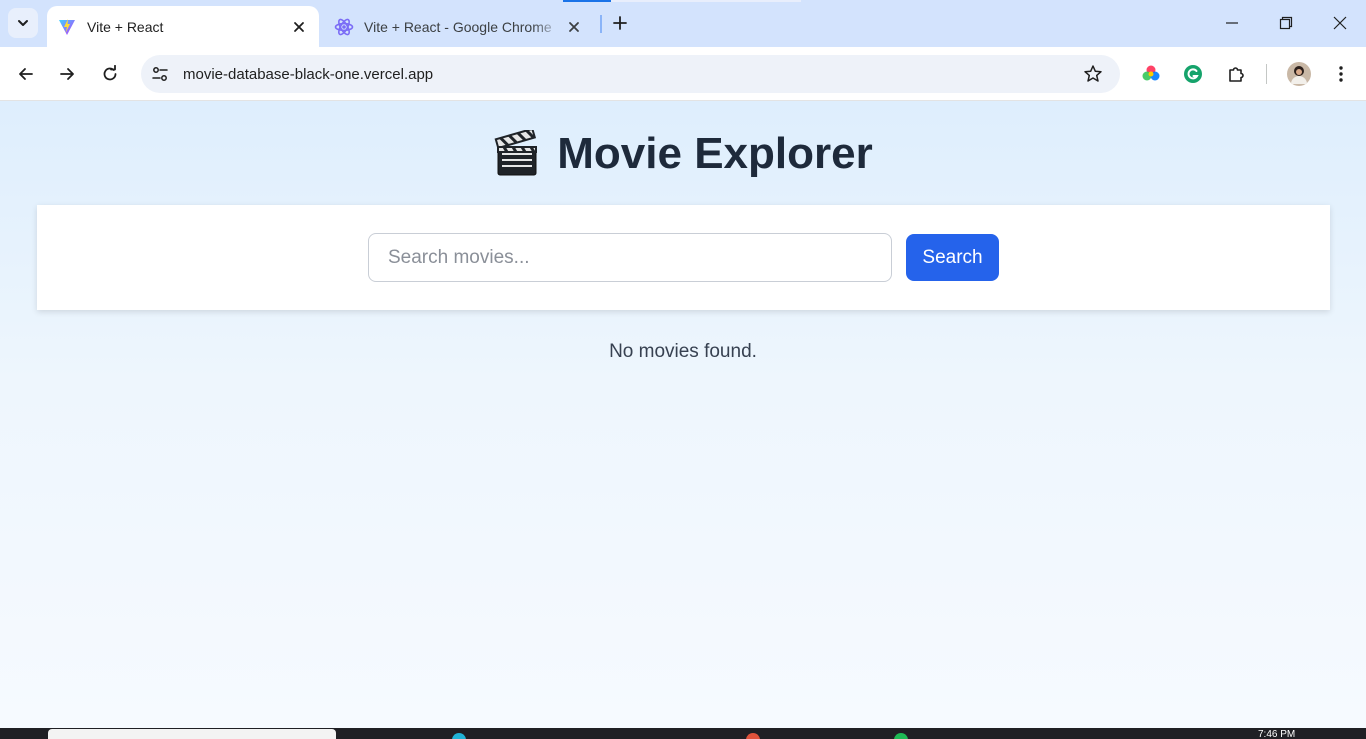  What do you see at coordinates (1236, 74) in the screenshot?
I see `extensions-puzzle-icon` at bounding box center [1236, 74].